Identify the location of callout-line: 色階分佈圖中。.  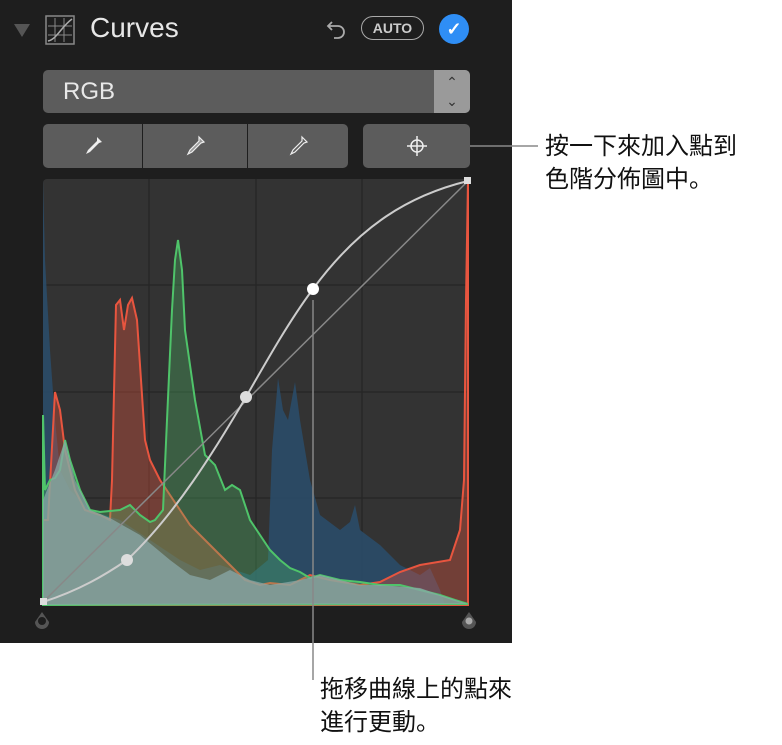
(629, 179).